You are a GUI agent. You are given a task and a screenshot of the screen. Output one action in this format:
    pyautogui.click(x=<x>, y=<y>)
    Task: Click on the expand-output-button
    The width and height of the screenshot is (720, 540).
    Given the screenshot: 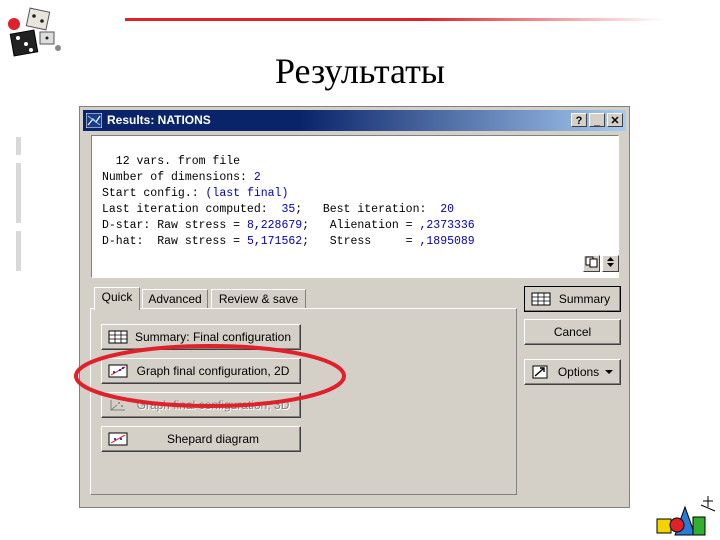 What is the action you would take?
    pyautogui.click(x=610, y=263)
    